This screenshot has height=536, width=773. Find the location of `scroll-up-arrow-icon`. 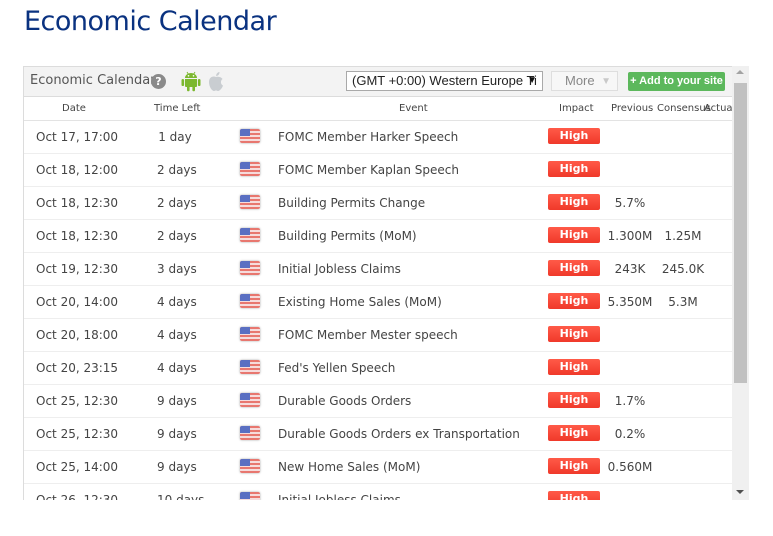

scroll-up-arrow-icon is located at coordinates (740, 72).